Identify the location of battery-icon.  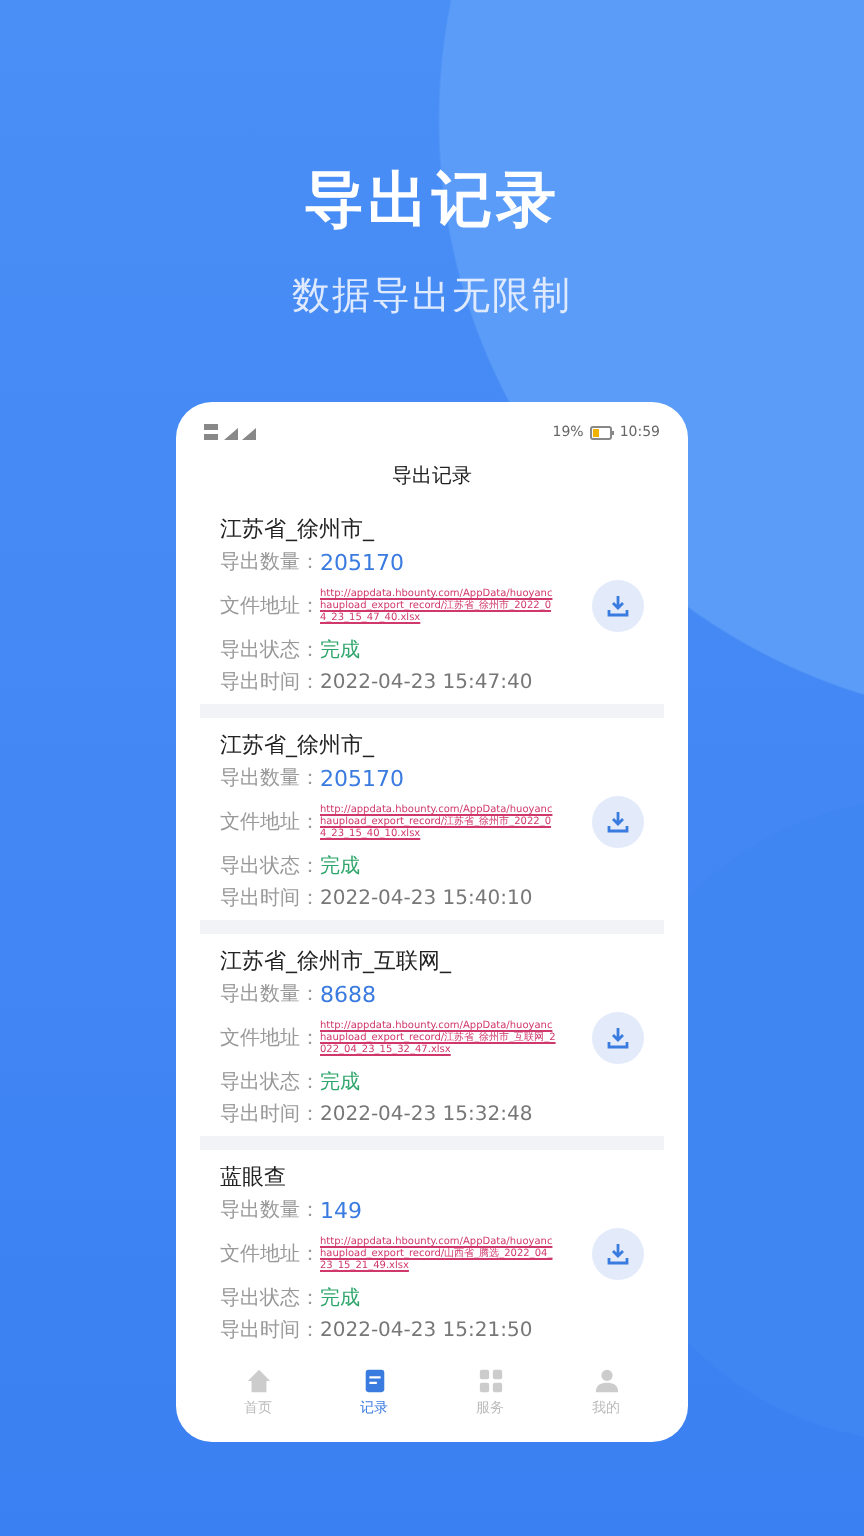
(601, 432).